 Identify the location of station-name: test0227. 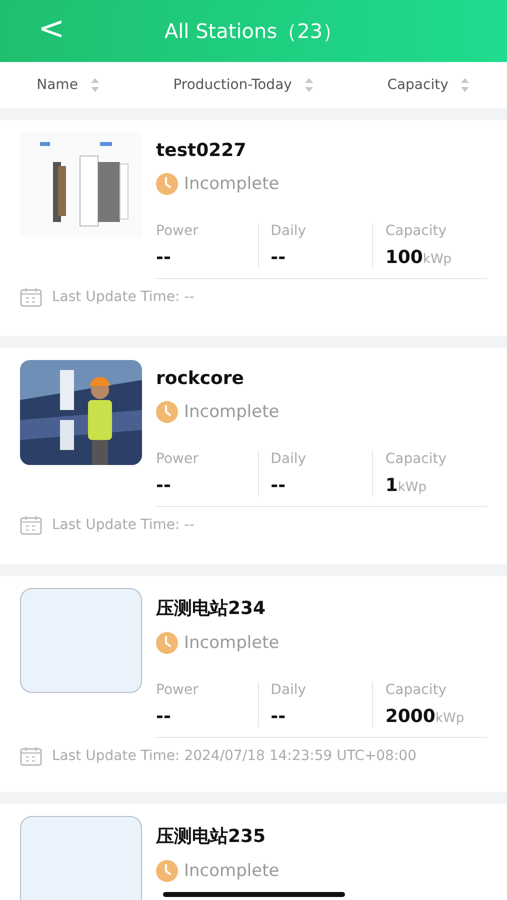
(202, 150).